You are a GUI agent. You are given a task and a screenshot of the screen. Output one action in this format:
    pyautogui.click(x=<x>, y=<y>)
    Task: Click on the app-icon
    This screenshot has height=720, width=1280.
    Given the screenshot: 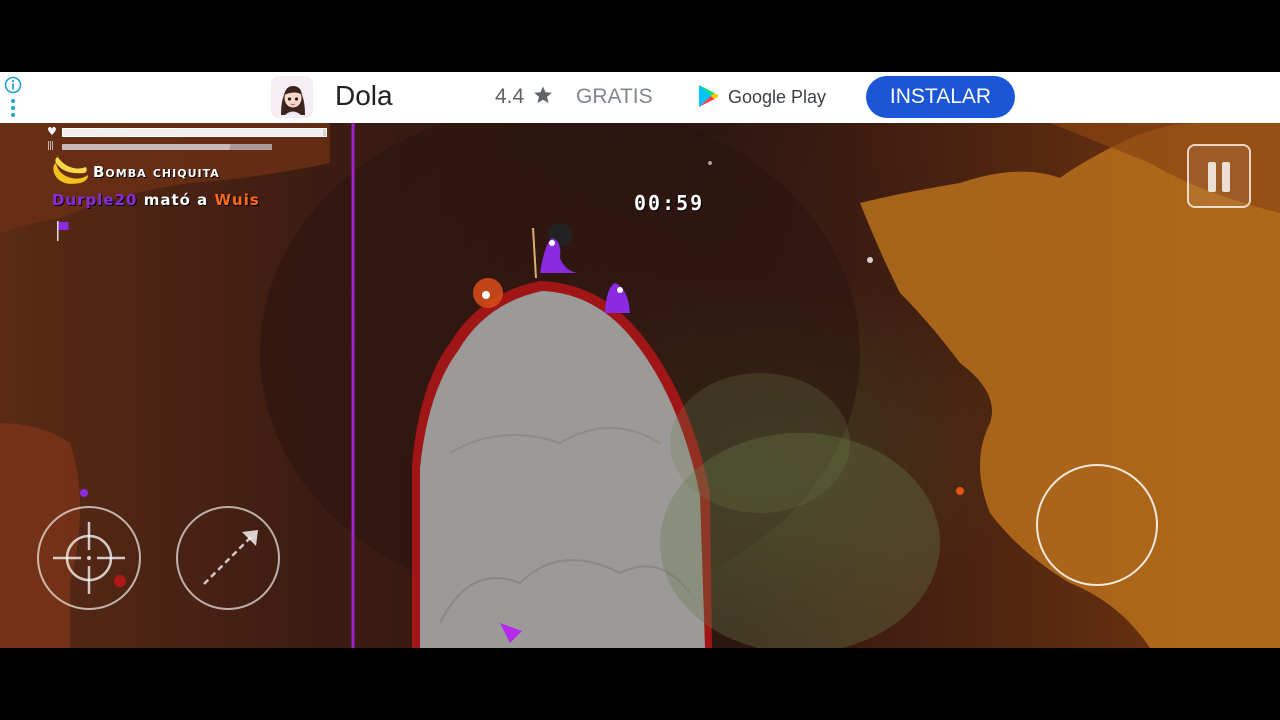 What is the action you would take?
    pyautogui.click(x=292, y=97)
    